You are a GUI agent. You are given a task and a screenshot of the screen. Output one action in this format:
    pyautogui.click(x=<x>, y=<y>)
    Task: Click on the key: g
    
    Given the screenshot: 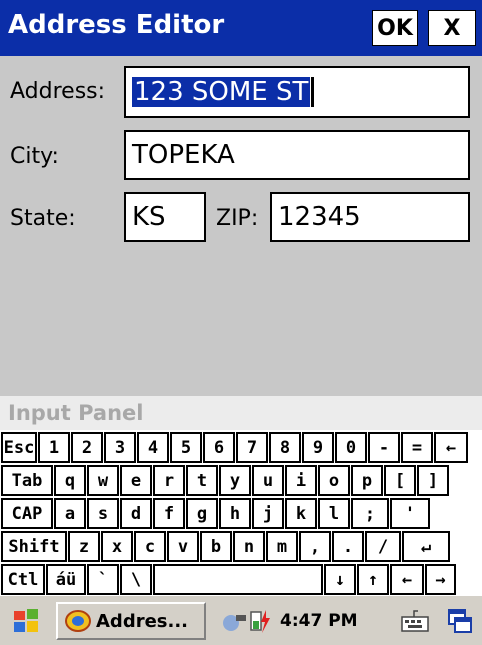 What is the action you would take?
    pyautogui.click(x=202, y=513)
    